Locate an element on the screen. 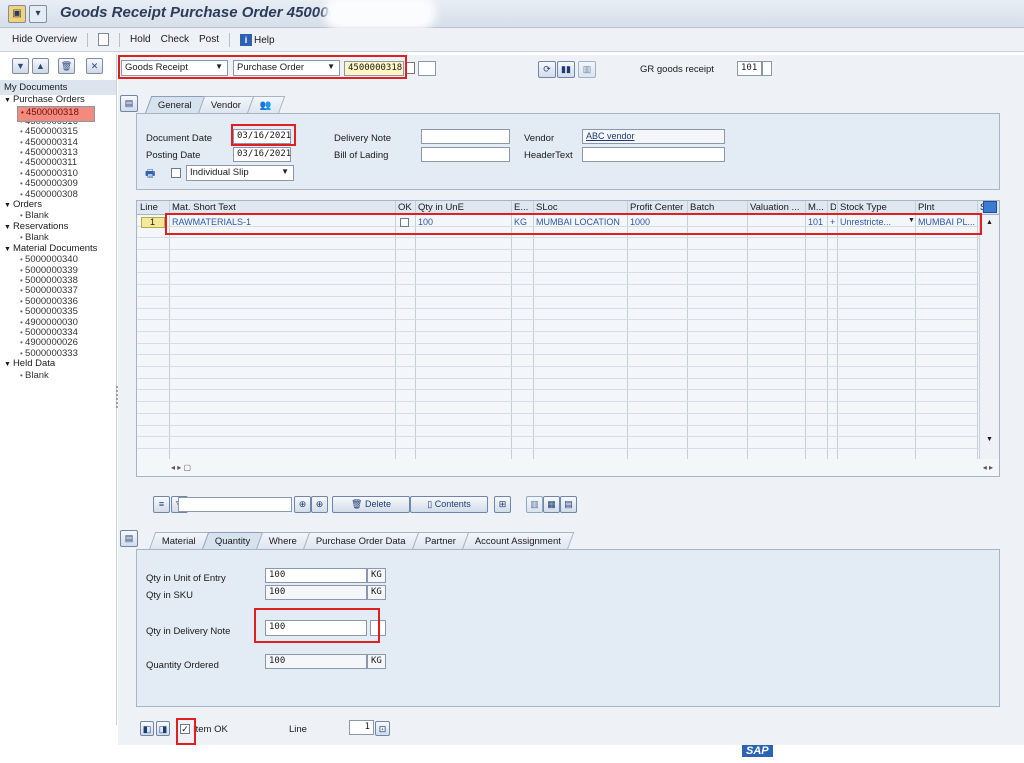  column-header: Mat. Short Text is located at coordinates (283, 207).